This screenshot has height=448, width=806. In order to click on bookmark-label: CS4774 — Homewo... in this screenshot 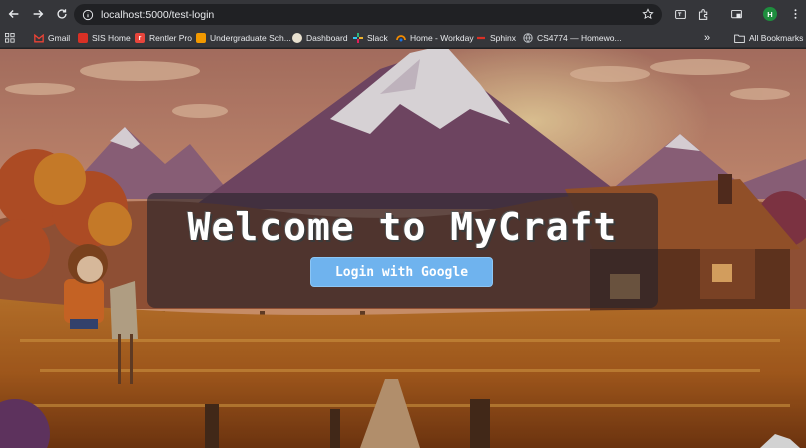, I will do `click(579, 38)`.